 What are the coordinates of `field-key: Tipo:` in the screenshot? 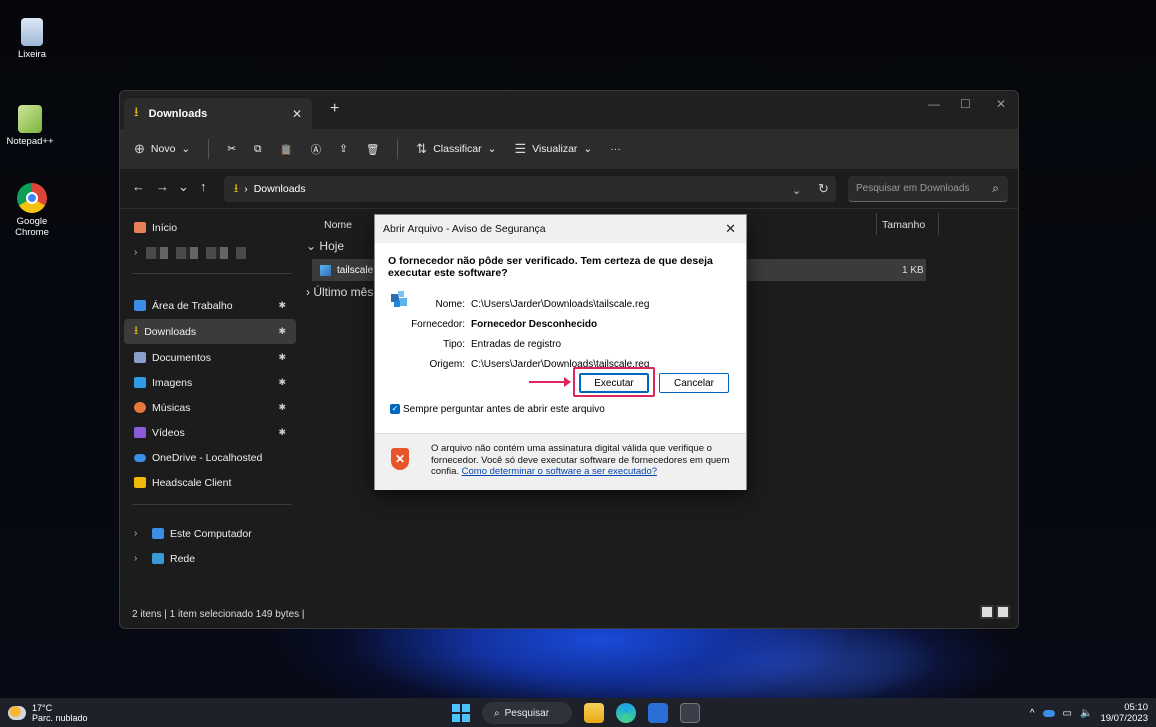 It's located at (454, 344).